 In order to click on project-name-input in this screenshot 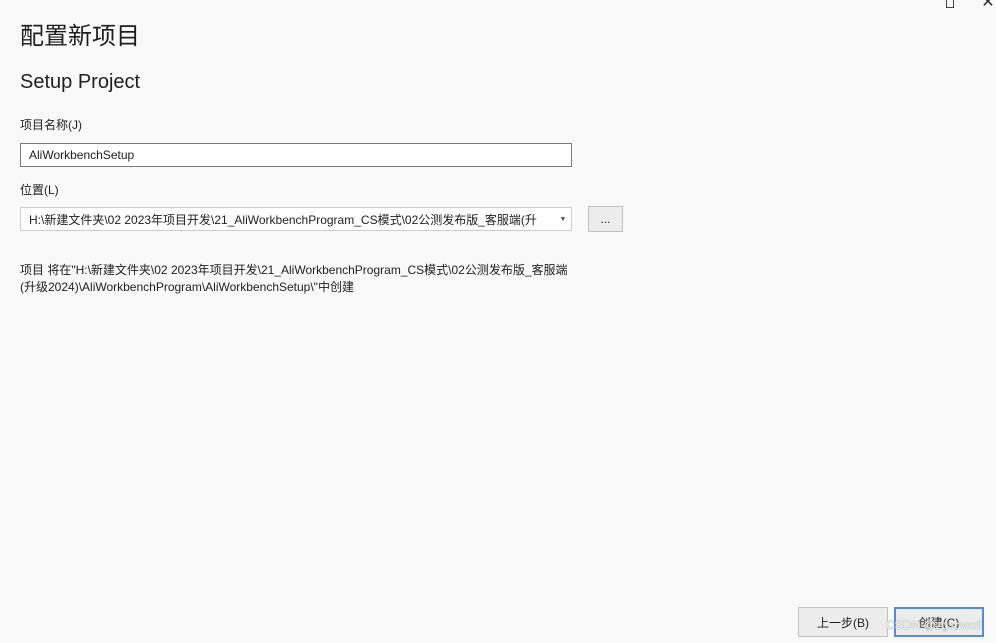, I will do `click(296, 155)`.